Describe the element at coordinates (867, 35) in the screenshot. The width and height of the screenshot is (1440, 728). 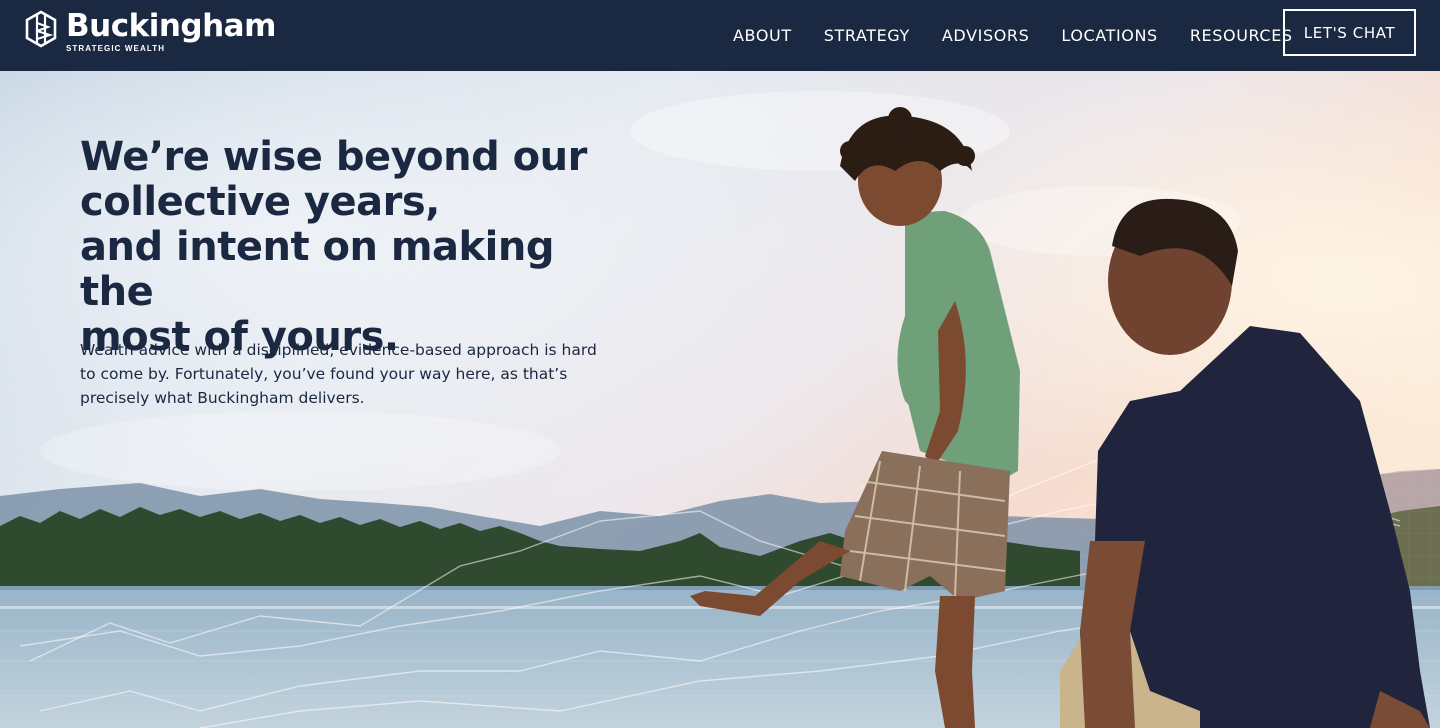
I see `nav-item-strategy: STRATEGY` at that location.